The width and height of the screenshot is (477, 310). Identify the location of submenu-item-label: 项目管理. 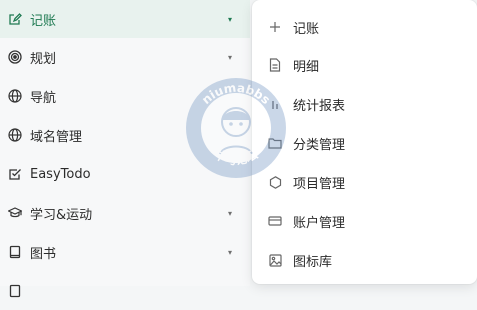
(319, 184).